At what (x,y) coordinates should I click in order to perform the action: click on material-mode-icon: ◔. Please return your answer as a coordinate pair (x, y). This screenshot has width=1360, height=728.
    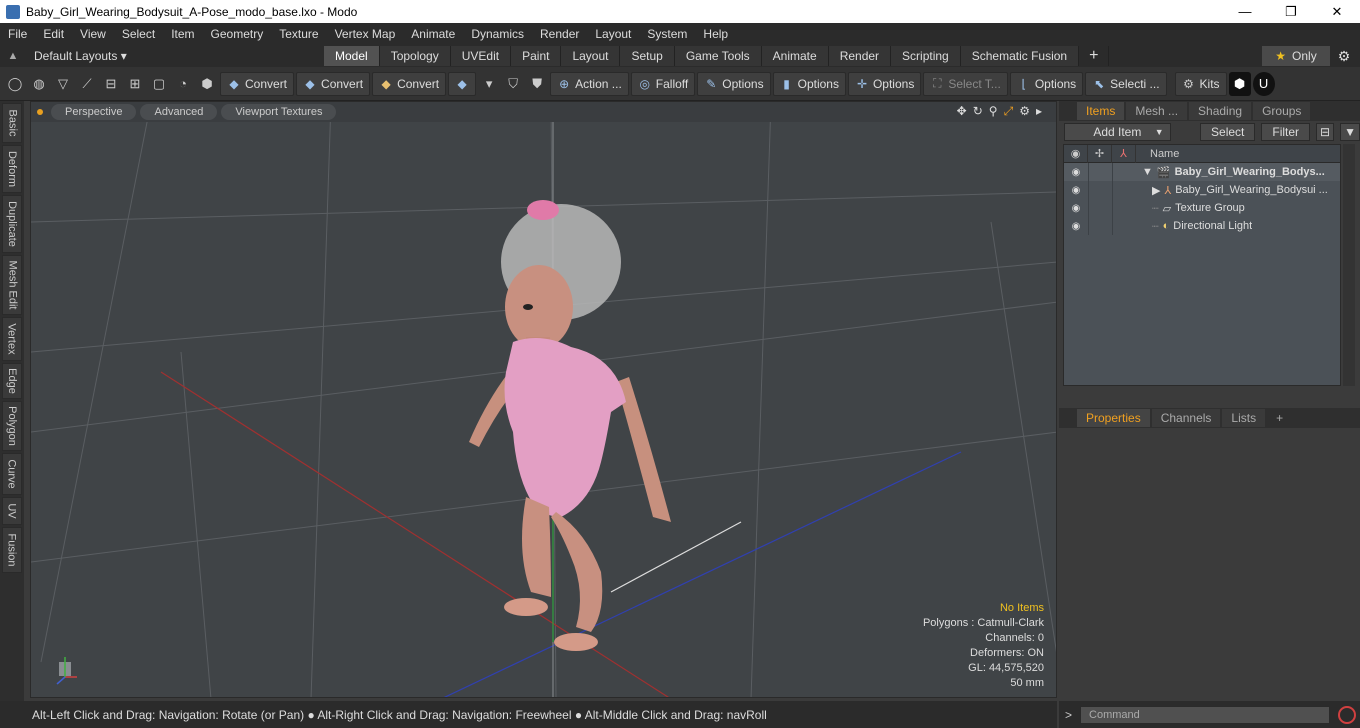
    Looking at the image, I should click on (183, 84).